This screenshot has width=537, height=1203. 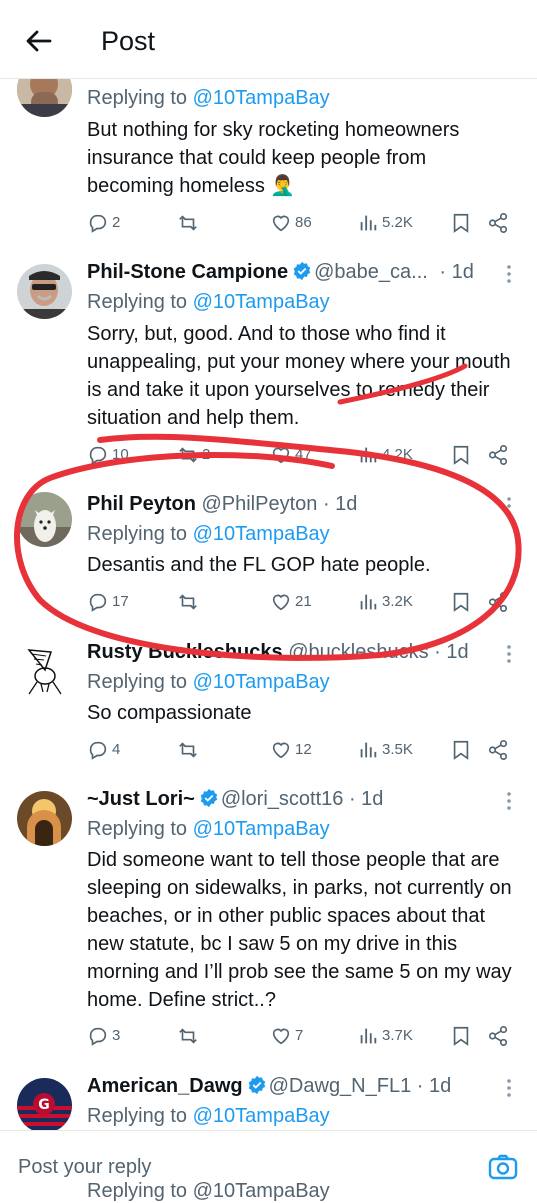 I want to click on views-button: 3.7K, so click(x=385, y=1036).